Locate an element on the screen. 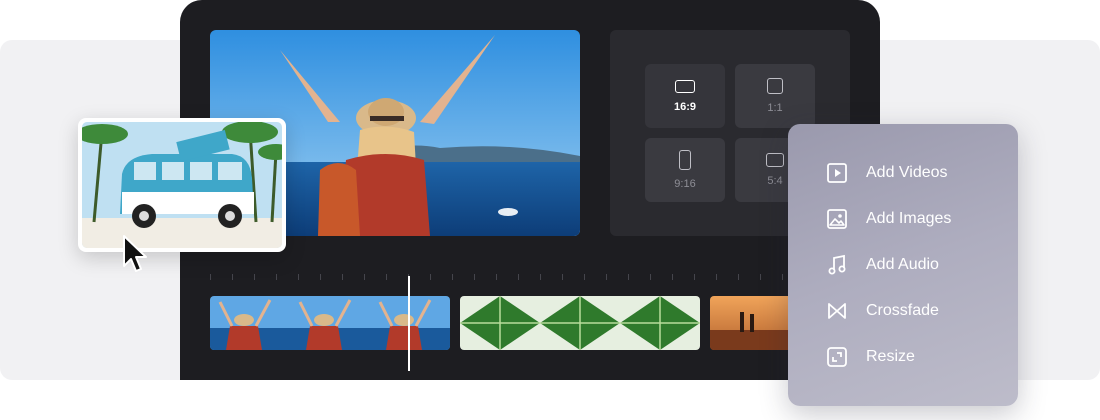 This screenshot has height=420, width=1100. image-icon is located at coordinates (837, 219).